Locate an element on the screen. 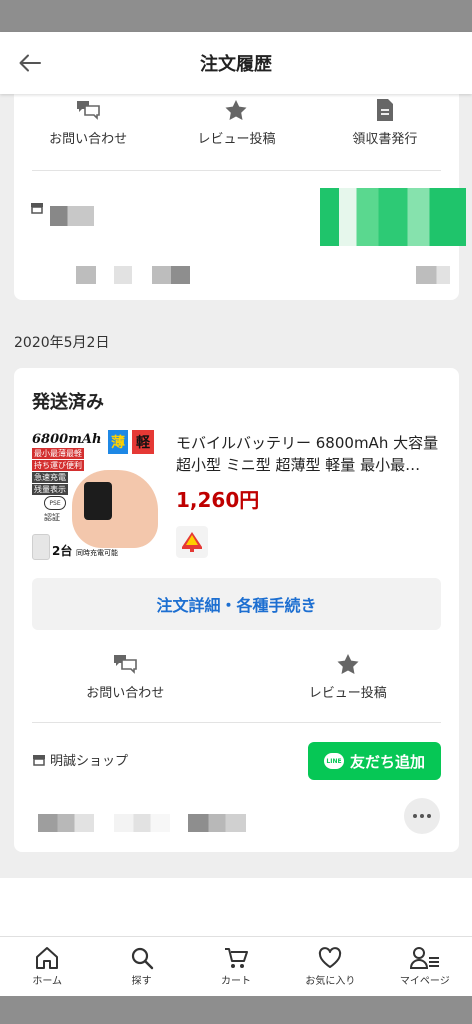  receipt-button: 領収書発行 is located at coordinates (385, 126).